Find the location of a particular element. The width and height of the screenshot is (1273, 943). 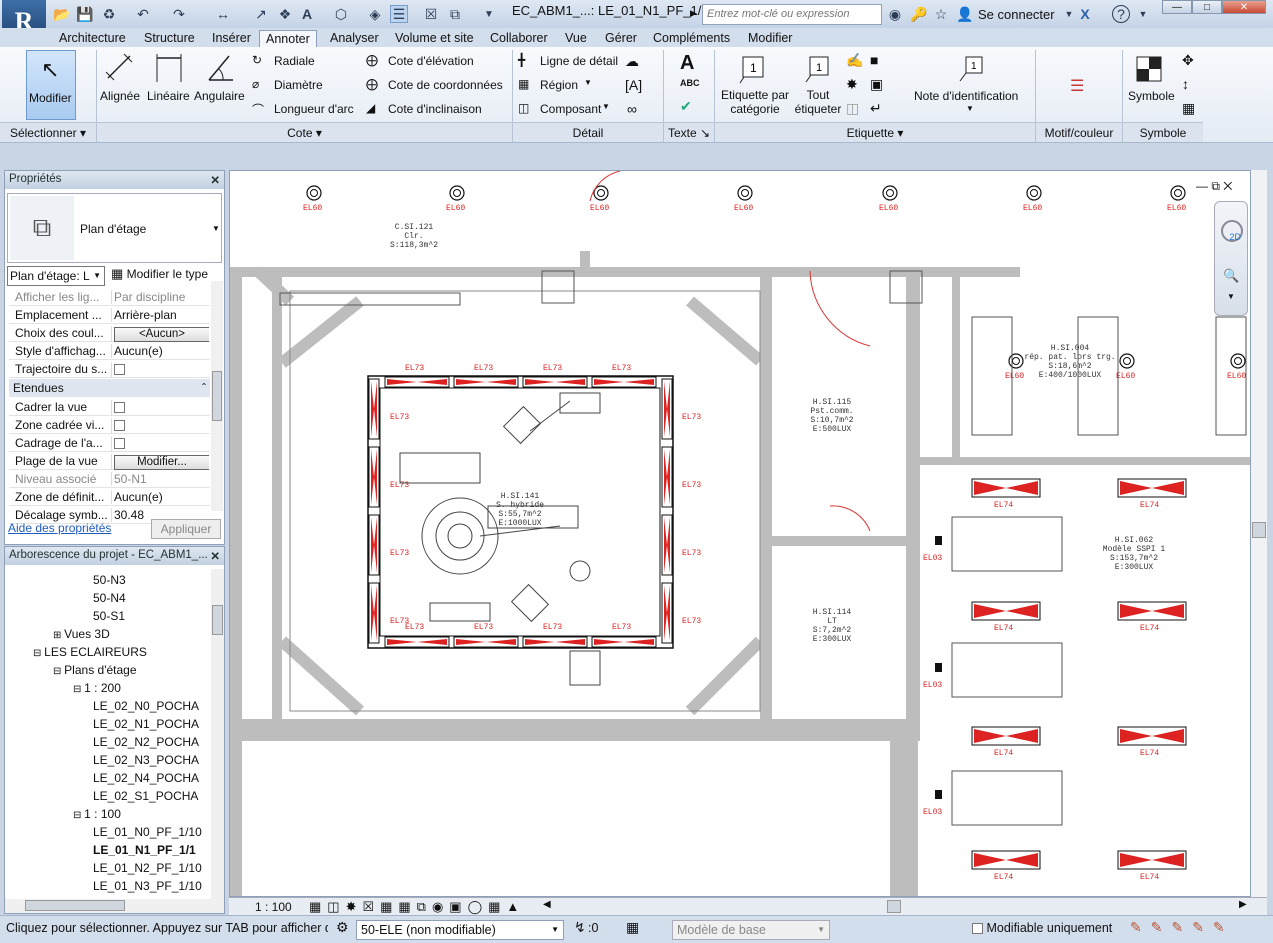

search-input: Entrez mot-clé ou expression is located at coordinates (792, 14).